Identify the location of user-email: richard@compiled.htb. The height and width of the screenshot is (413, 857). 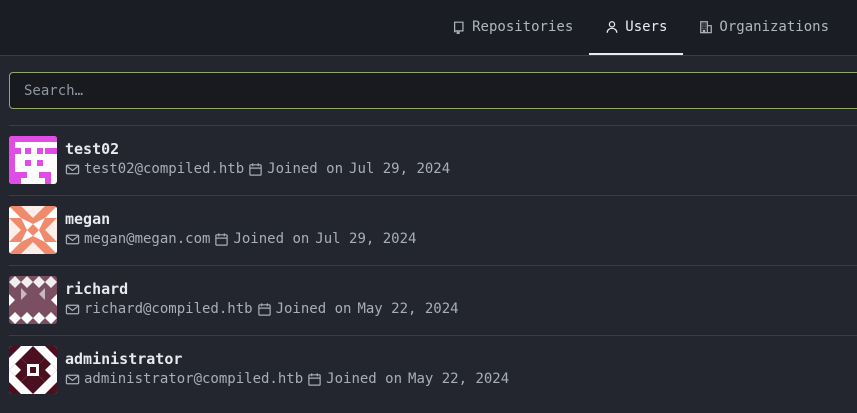
(168, 309).